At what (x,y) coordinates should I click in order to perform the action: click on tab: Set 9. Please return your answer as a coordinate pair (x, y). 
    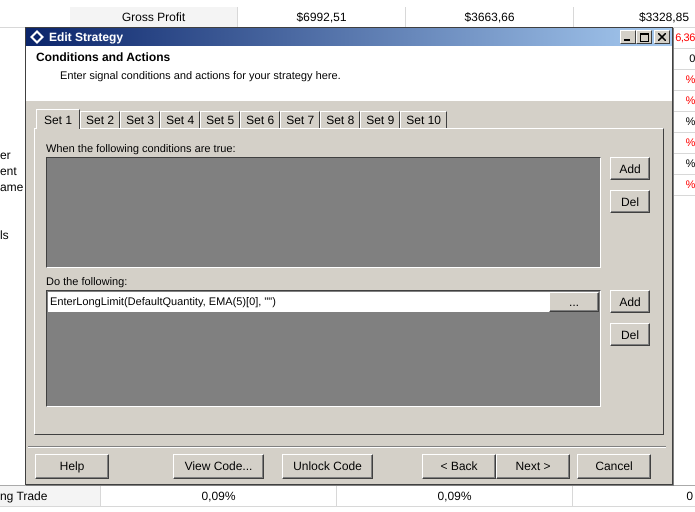
    Looking at the image, I should click on (380, 119).